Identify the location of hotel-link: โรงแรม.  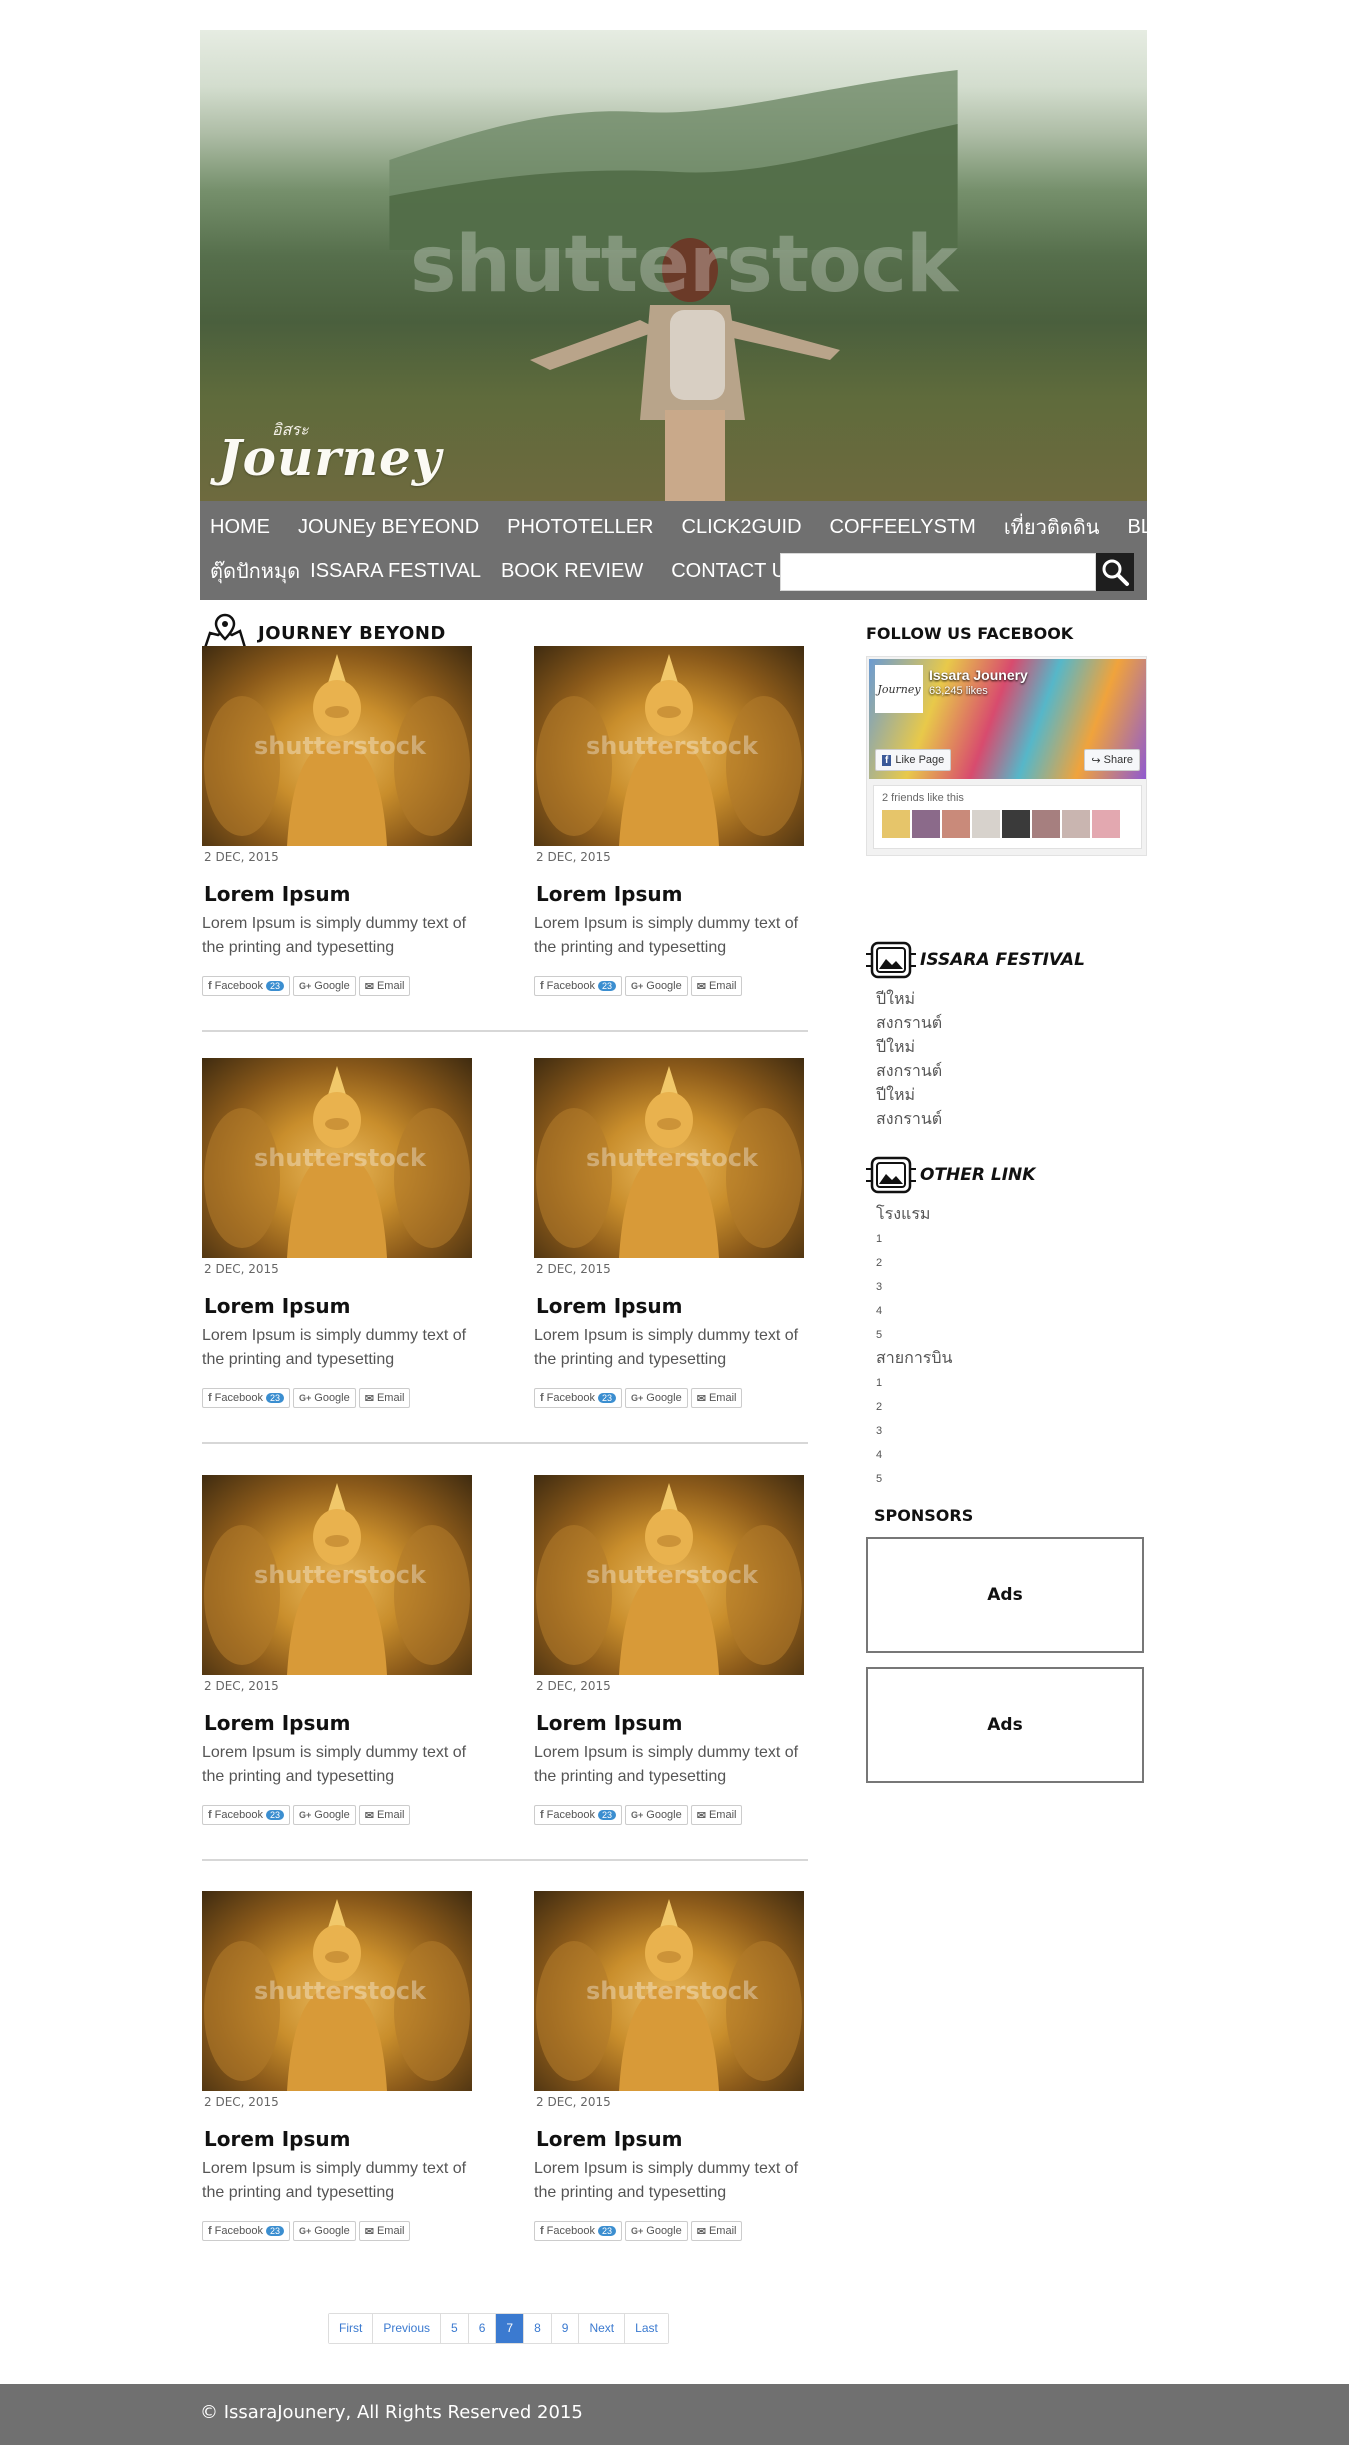
(1011, 1215).